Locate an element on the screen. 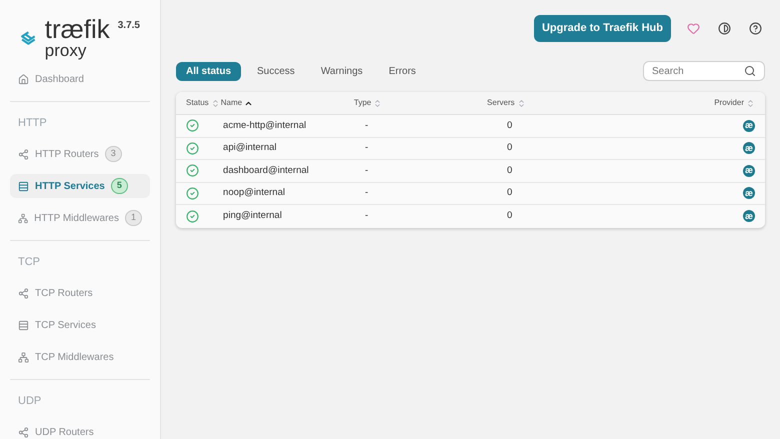 Image resolution: width=780 pixels, height=439 pixels. filter-tab: Success is located at coordinates (276, 71).